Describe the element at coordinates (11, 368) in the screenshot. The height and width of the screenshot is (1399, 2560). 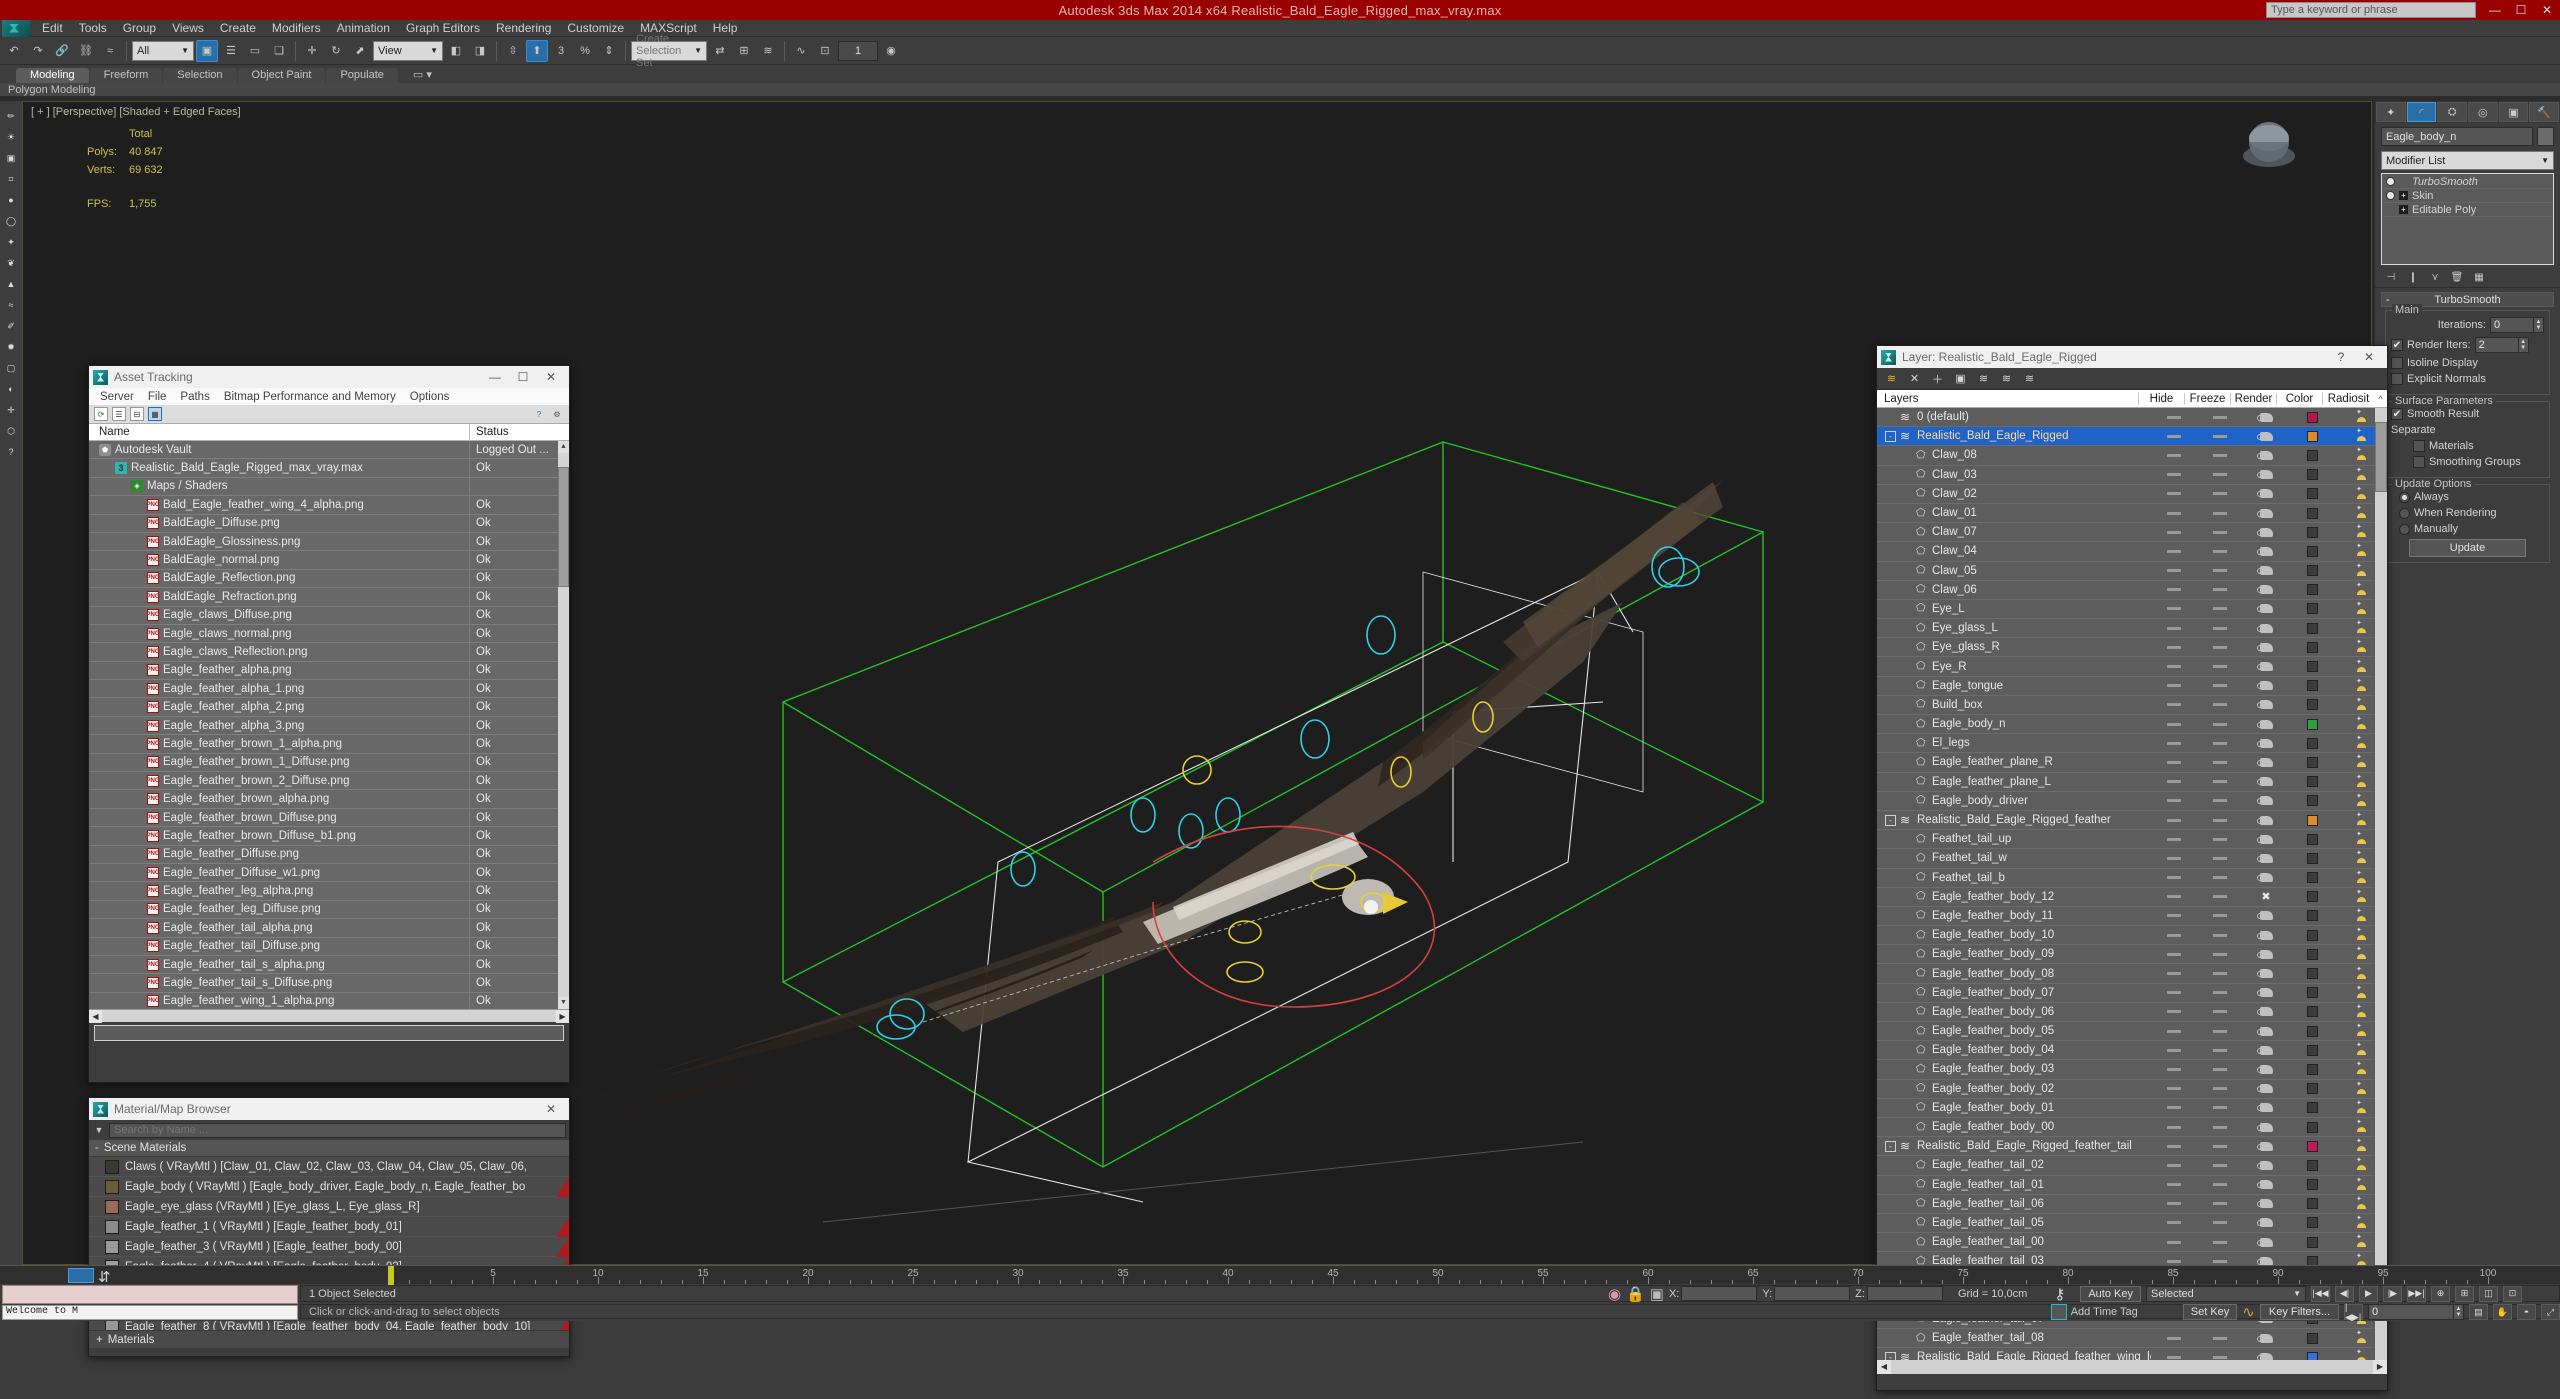
I see `cube-icon: ▢` at that location.